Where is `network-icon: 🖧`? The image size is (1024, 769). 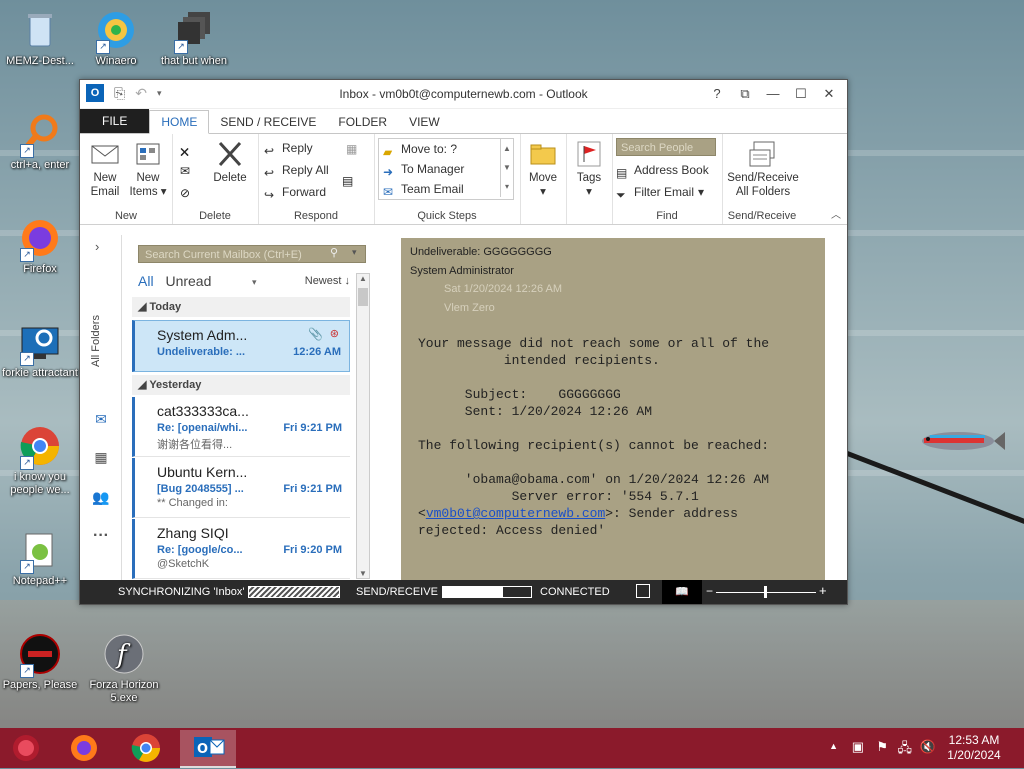
network-icon: 🖧 is located at coordinates (905, 750).